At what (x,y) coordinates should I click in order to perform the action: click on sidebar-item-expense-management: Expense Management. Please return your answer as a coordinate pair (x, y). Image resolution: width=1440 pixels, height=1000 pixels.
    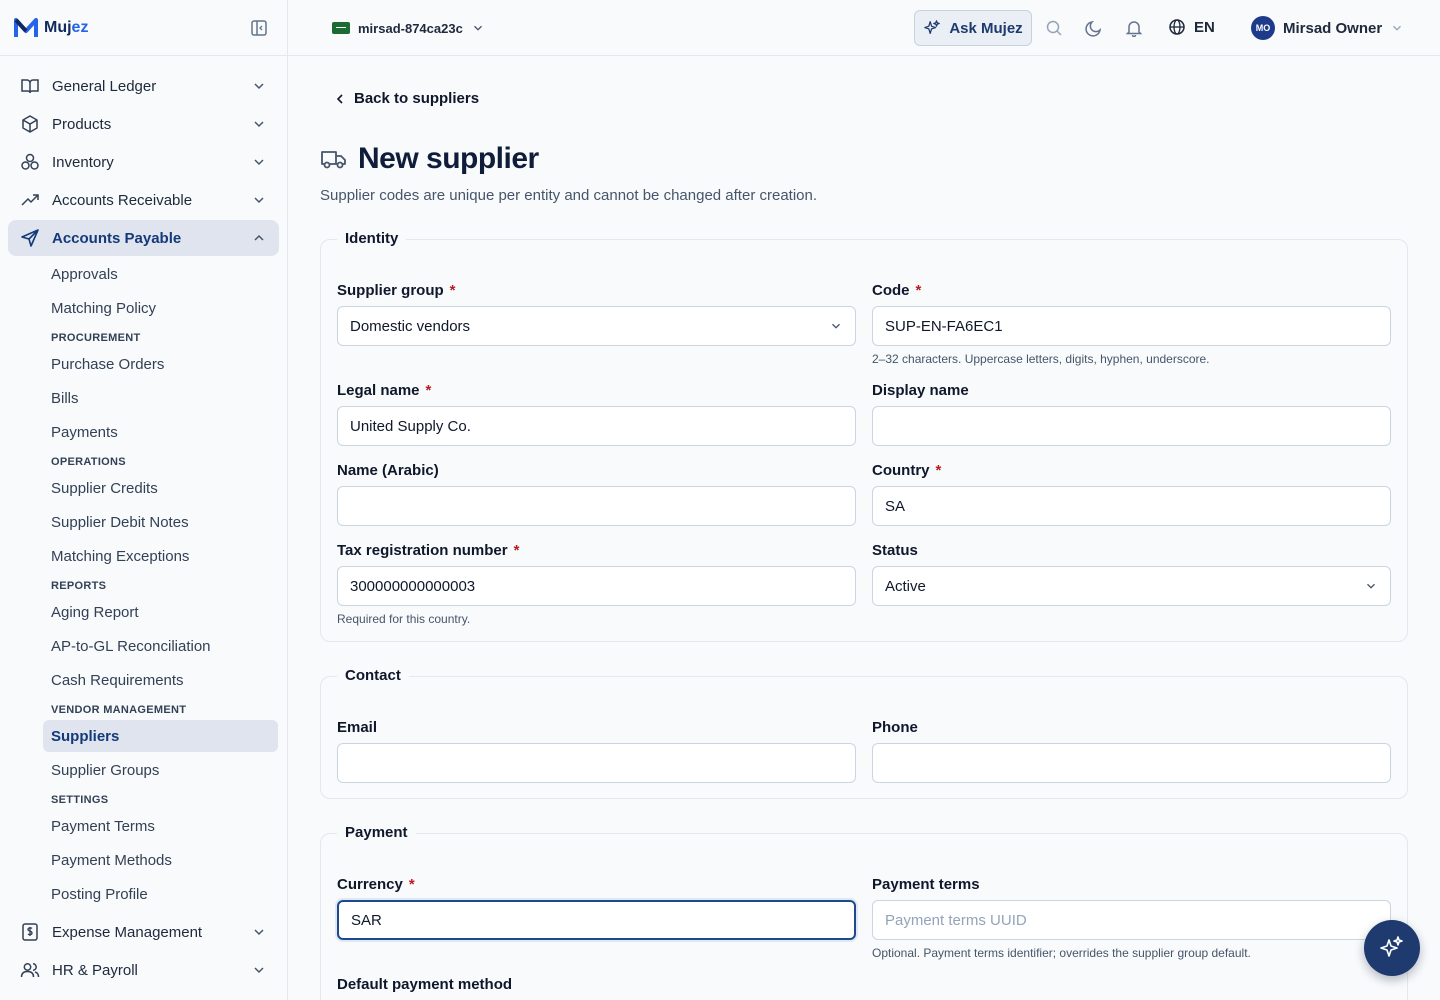
    Looking at the image, I should click on (143, 932).